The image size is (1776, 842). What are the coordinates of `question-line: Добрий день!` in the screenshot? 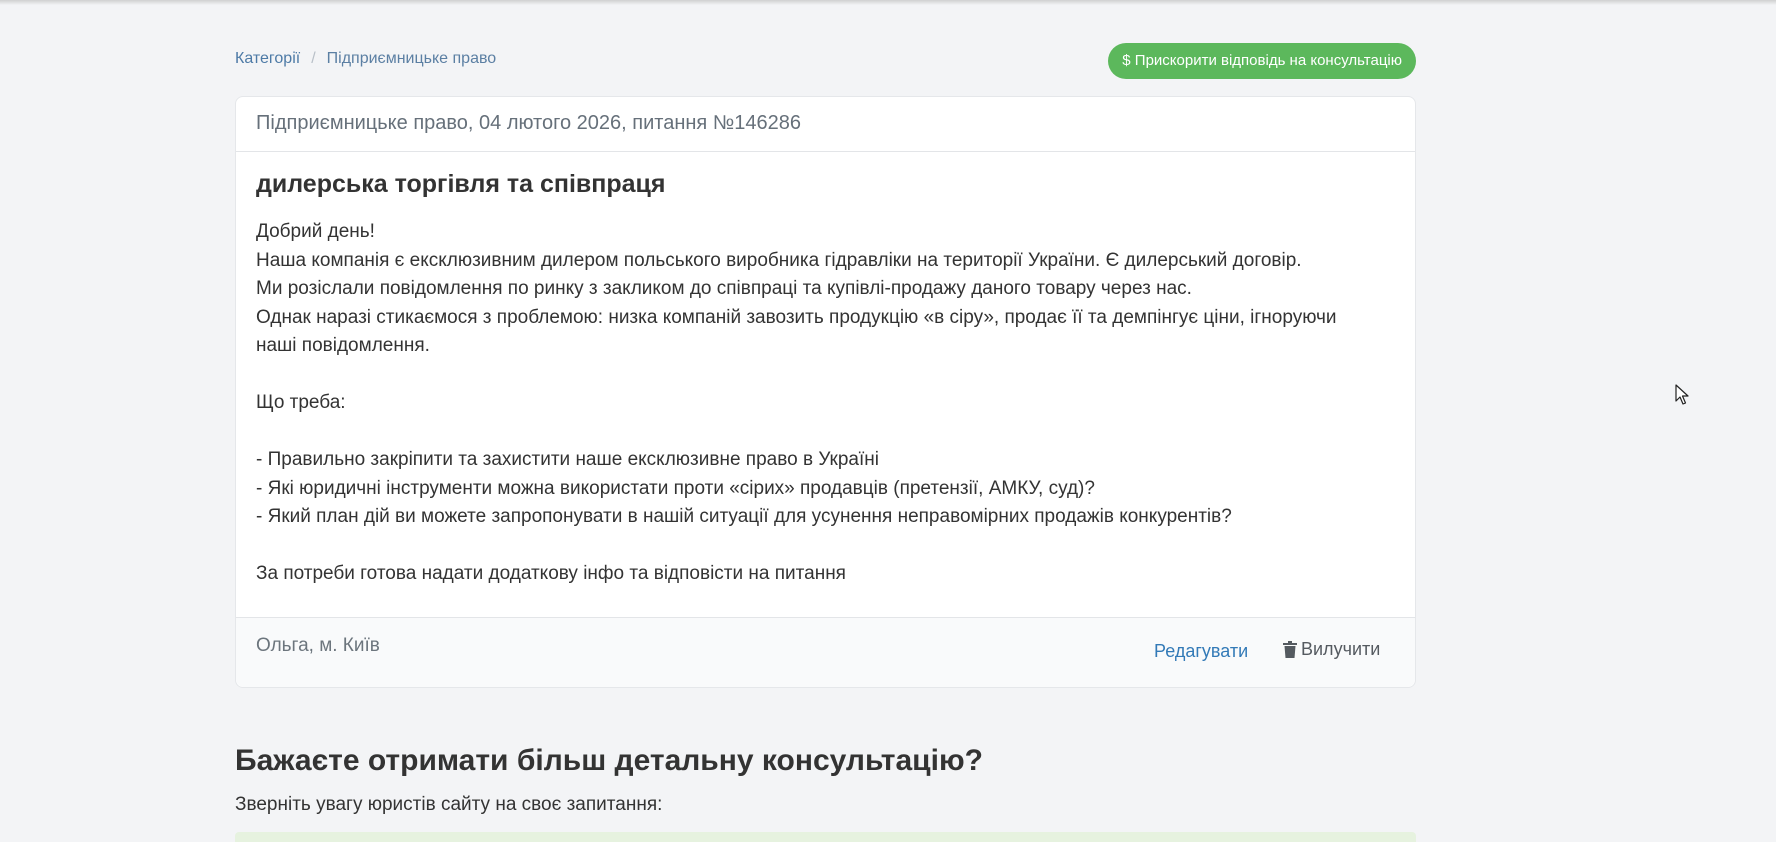 It's located at (315, 231).